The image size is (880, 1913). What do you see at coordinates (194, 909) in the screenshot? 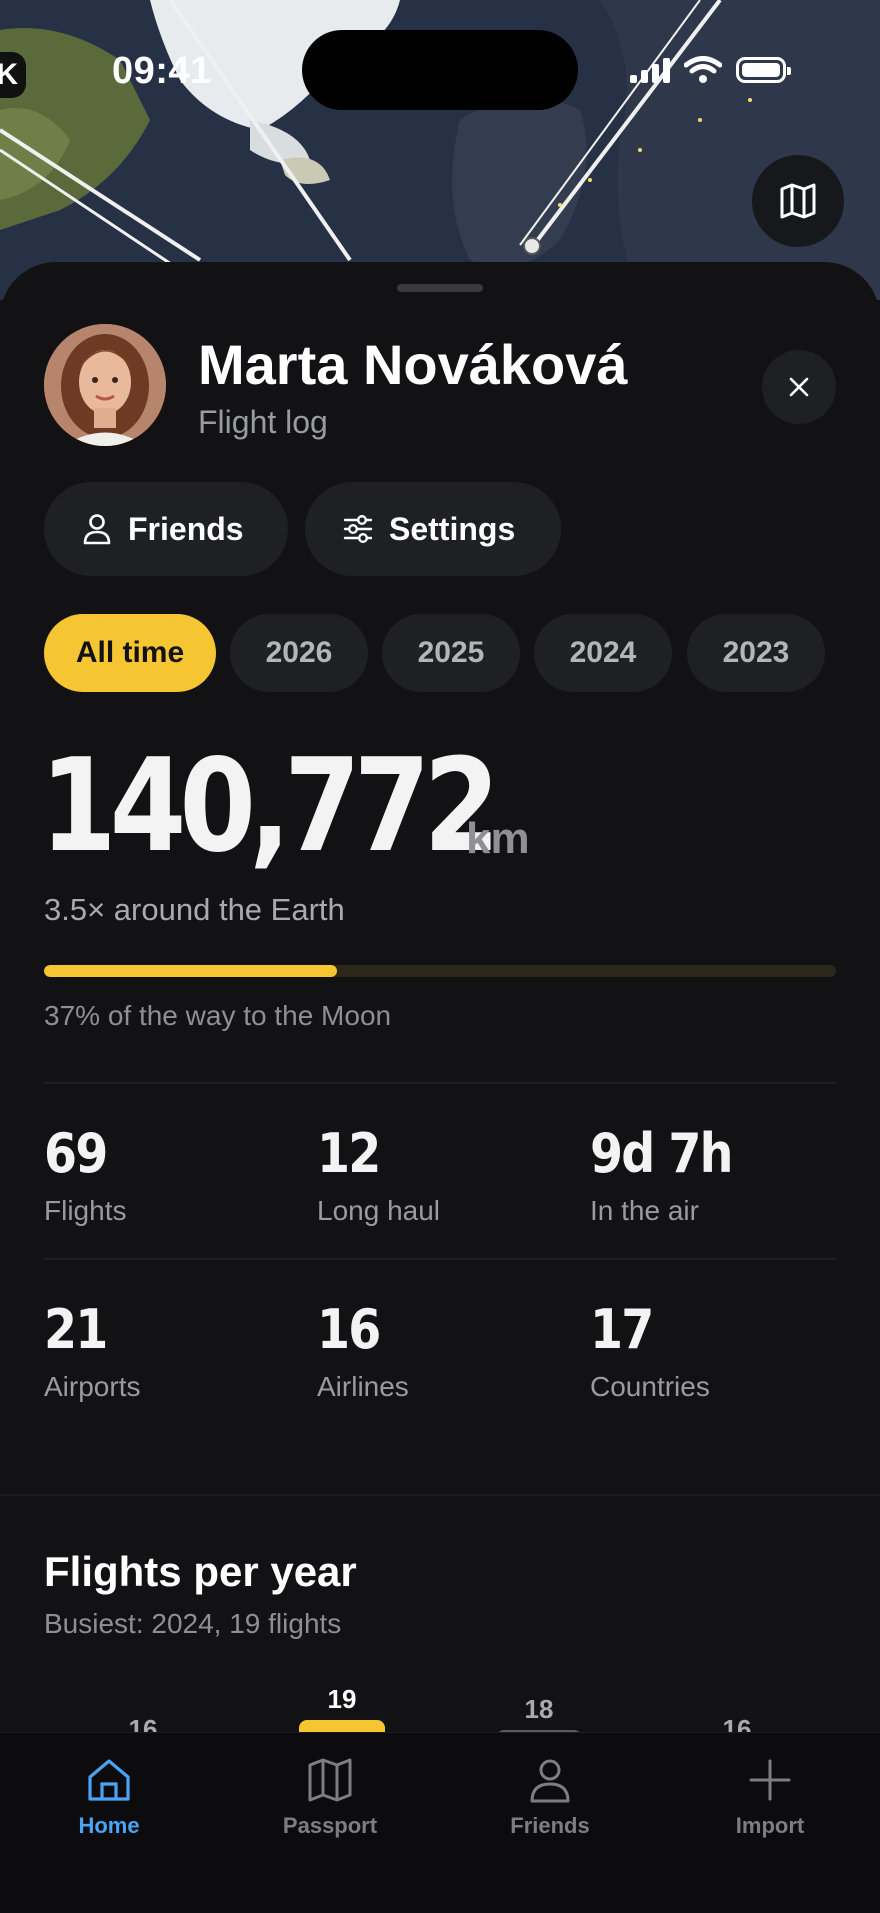
I see `earth-comparison: 3.5× around the Earth` at bounding box center [194, 909].